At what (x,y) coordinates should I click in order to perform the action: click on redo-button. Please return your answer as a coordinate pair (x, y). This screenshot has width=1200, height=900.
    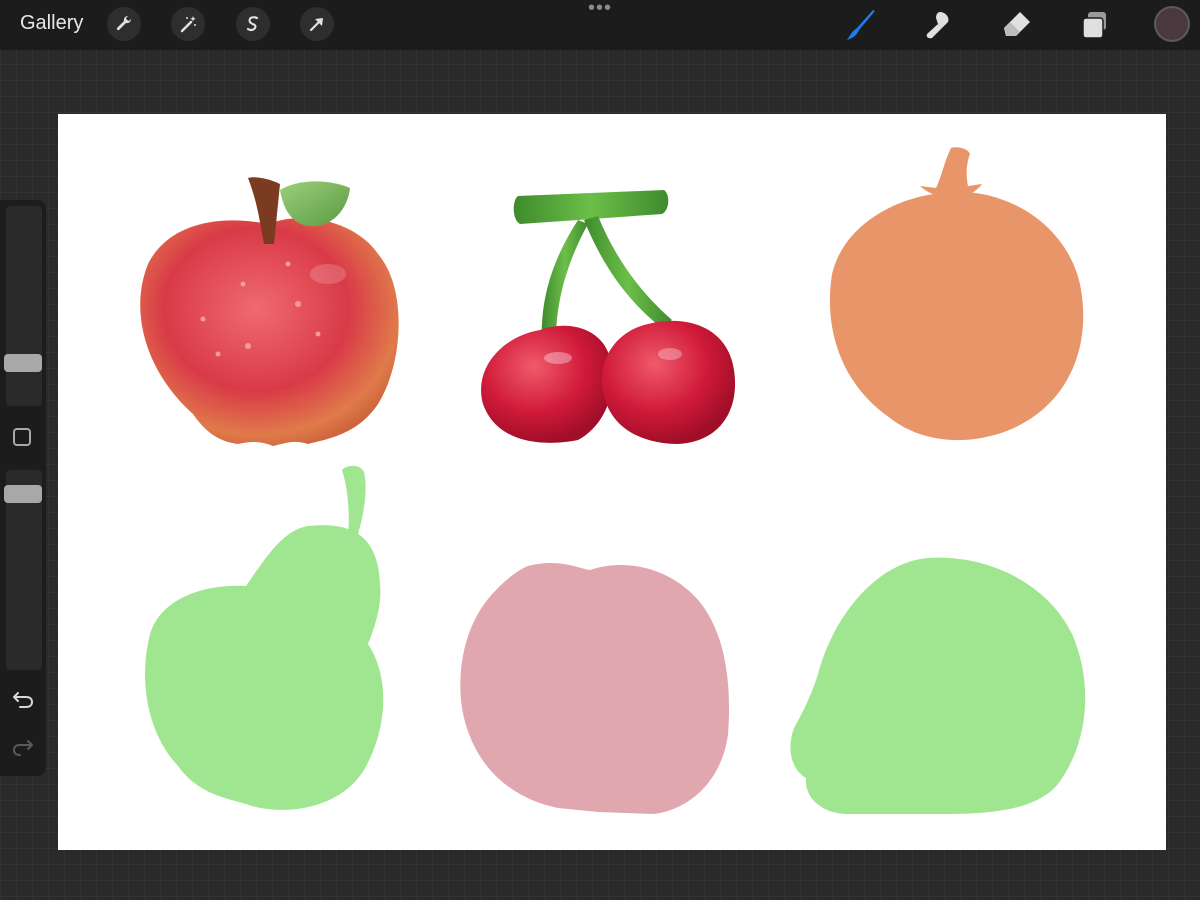
    Looking at the image, I should click on (23, 747).